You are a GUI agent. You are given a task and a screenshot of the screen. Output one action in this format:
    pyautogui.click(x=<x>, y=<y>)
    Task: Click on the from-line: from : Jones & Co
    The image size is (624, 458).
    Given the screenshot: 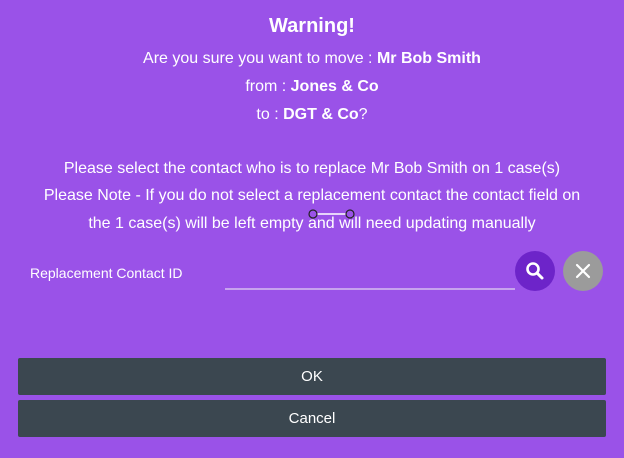 What is the action you would take?
    pyautogui.click(x=312, y=87)
    